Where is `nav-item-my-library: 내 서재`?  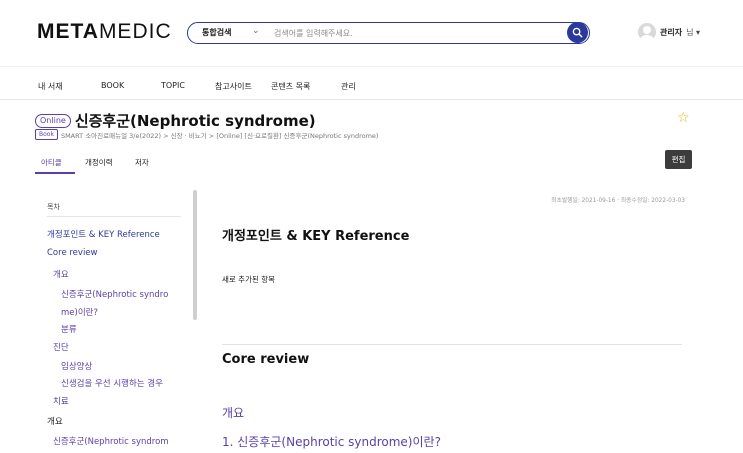
nav-item-my-library: 내 서재 is located at coordinates (50, 86).